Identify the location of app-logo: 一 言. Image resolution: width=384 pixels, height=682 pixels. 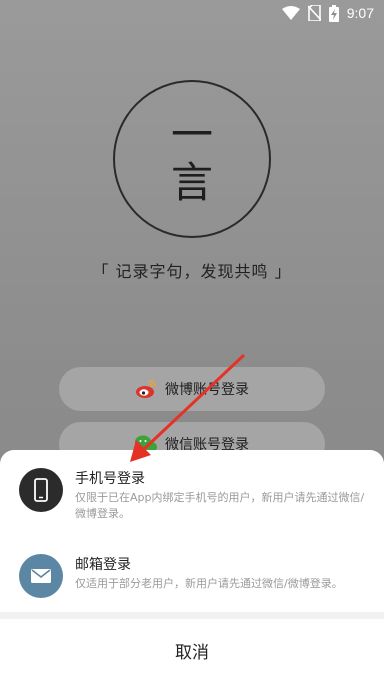
(192, 159).